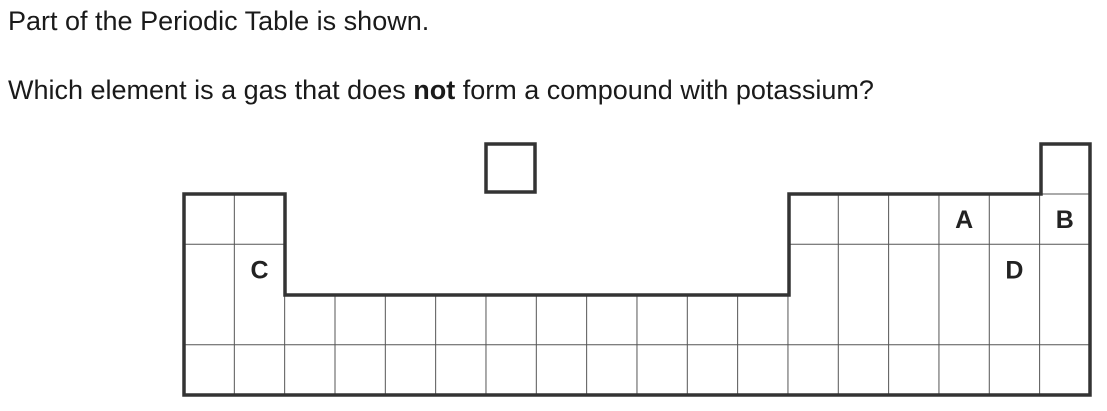 The image size is (1107, 411). Describe the element at coordinates (1065, 220) in the screenshot. I see `element-label-b: B` at that location.